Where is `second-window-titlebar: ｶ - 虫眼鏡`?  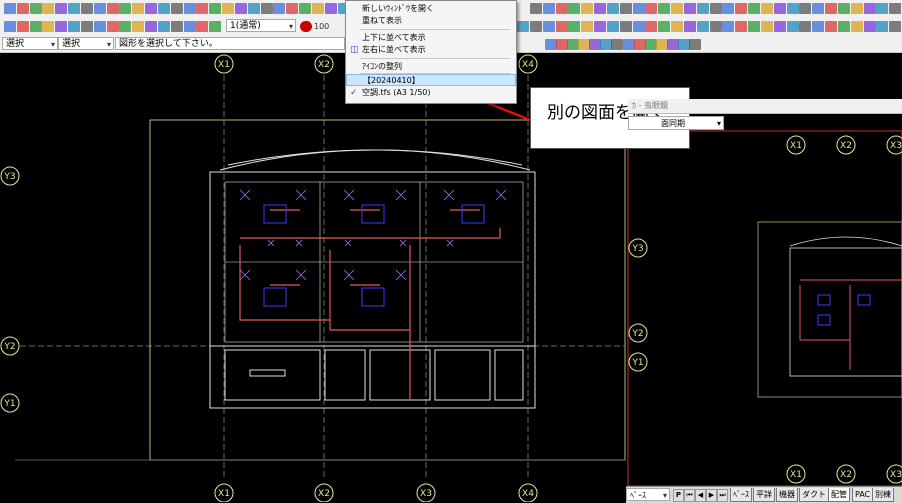 second-window-titlebar: ｶ - 虫眼鏡 is located at coordinates (765, 106).